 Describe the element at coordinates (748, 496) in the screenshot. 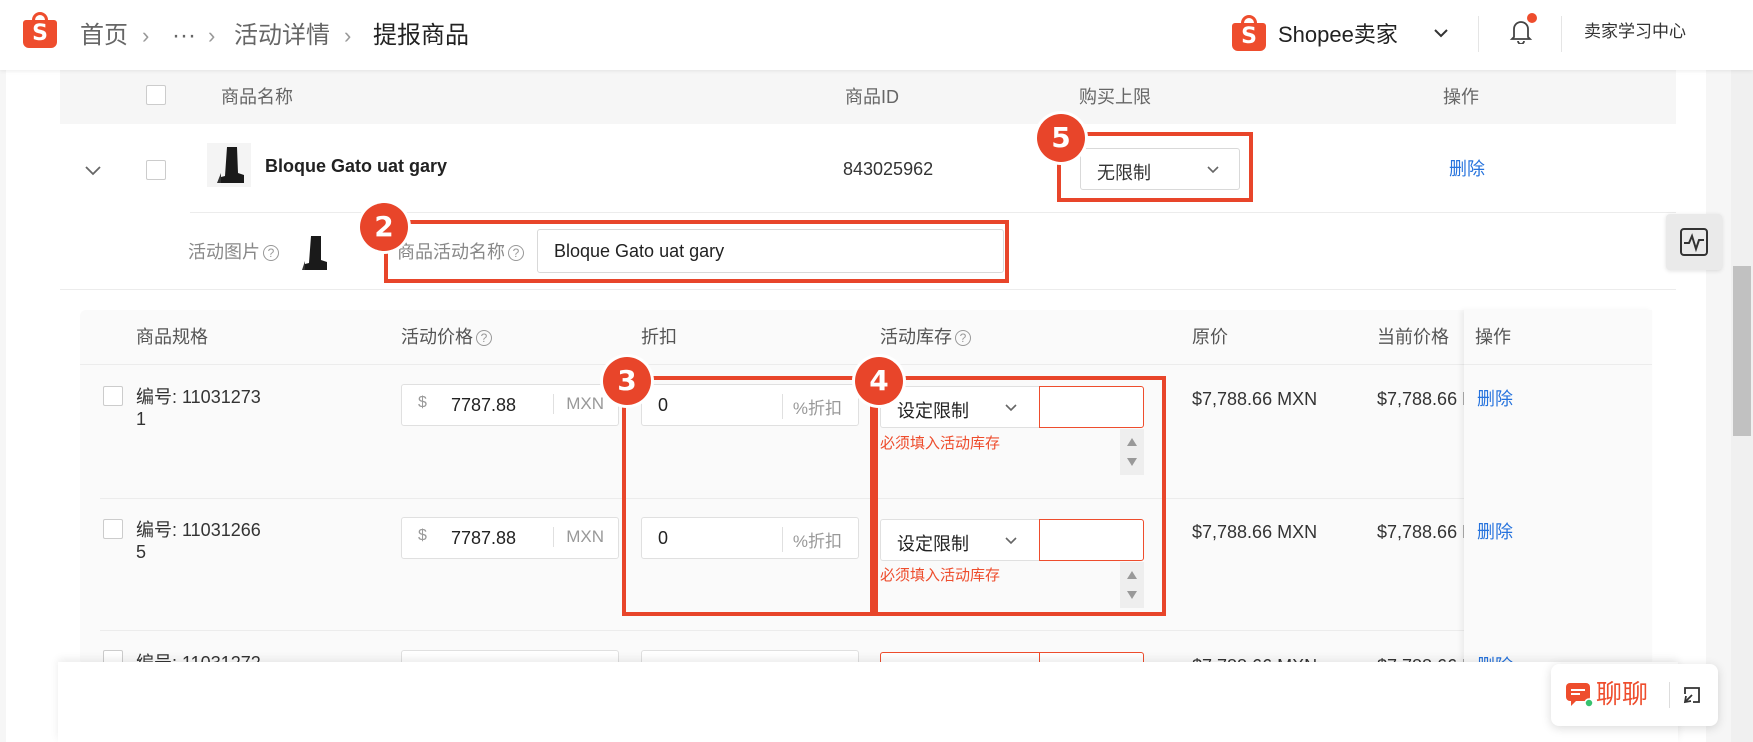

I see `annotation-box-discount` at that location.